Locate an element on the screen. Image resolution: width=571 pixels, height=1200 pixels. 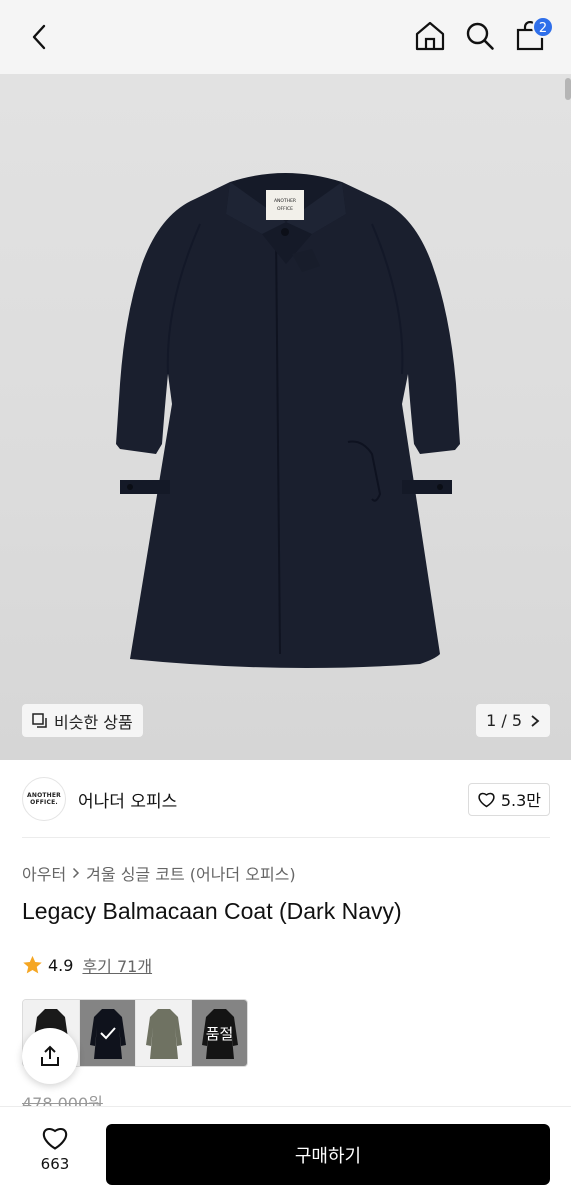
bottom-action-bar: 663 구매하기 is located at coordinates (285, 1153).